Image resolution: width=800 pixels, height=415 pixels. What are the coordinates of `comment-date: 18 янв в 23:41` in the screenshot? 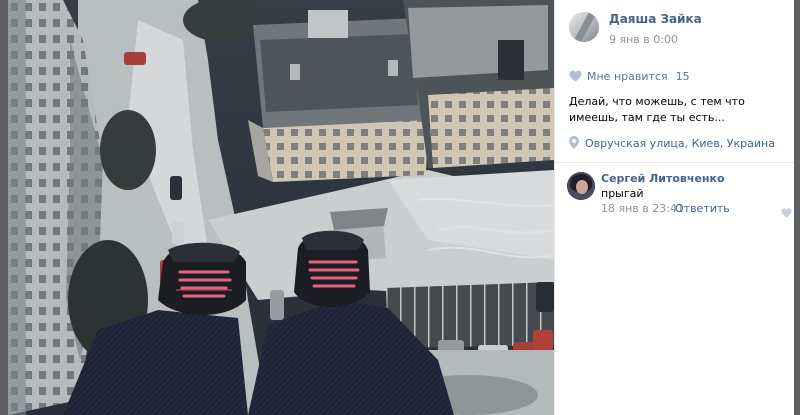 It's located at (642, 208).